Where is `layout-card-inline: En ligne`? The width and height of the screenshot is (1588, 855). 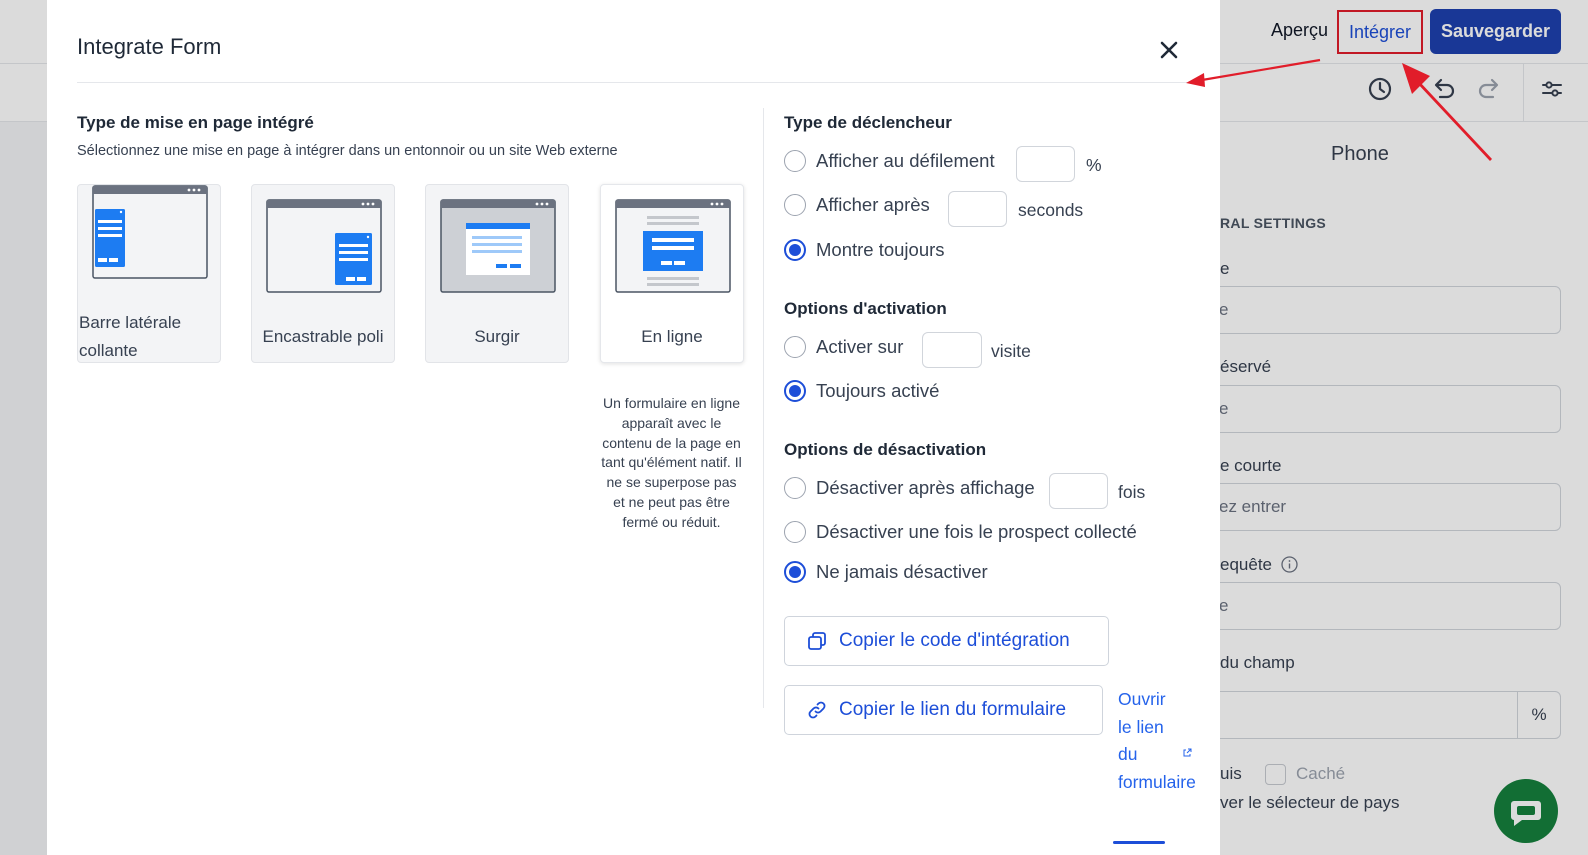 layout-card-inline: En ligne is located at coordinates (672, 273).